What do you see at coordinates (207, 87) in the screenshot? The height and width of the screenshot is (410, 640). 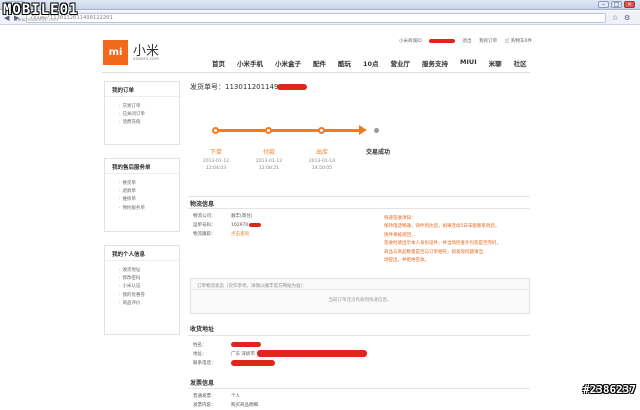 I see `order-number-label: 发货单号：` at bounding box center [207, 87].